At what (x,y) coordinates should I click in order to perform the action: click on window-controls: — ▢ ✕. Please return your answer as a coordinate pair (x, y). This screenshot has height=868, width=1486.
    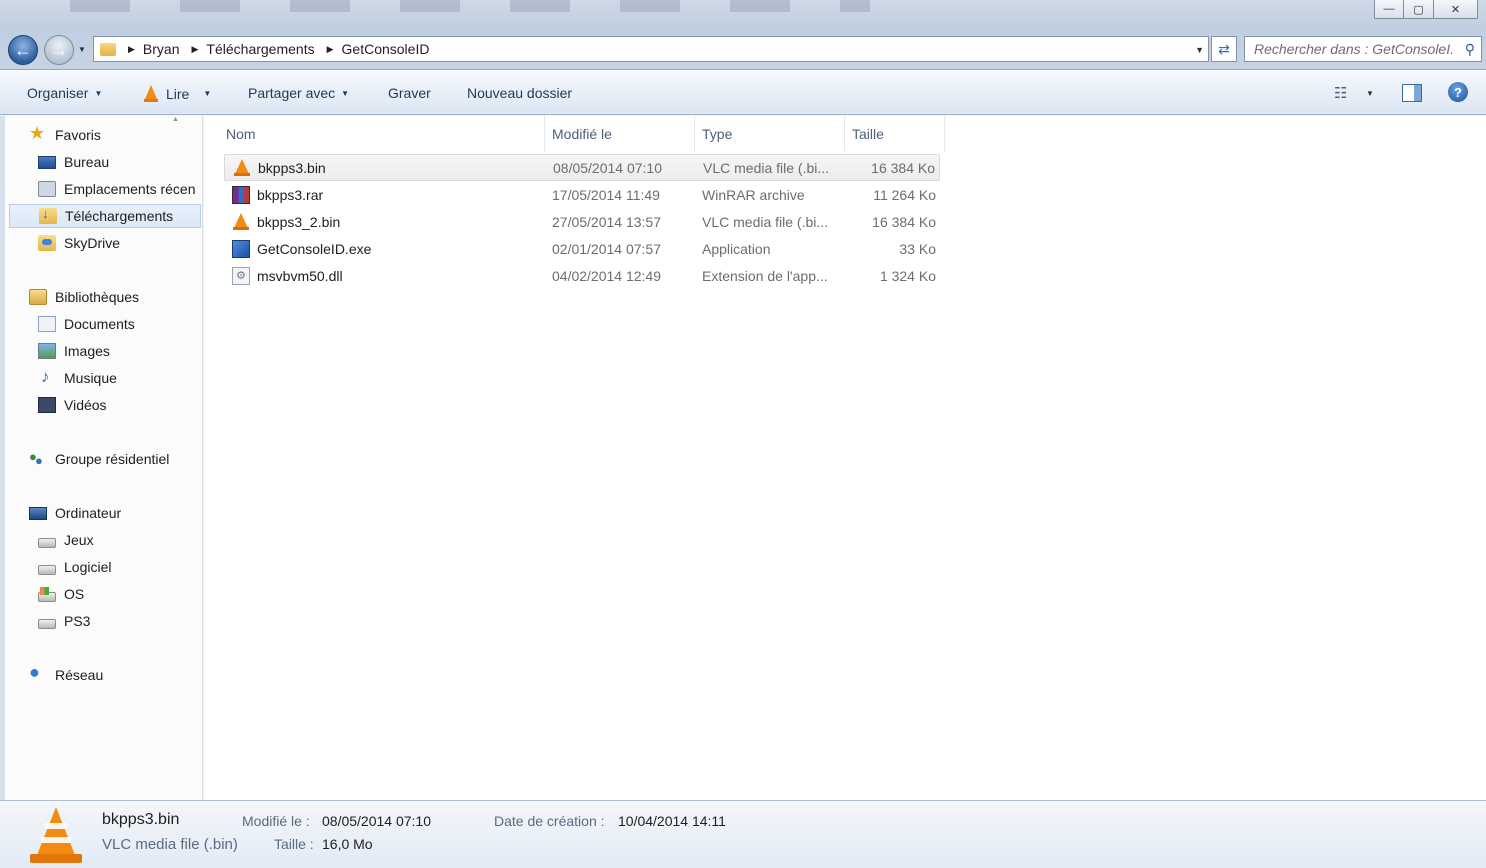
    Looking at the image, I should click on (1426, 9).